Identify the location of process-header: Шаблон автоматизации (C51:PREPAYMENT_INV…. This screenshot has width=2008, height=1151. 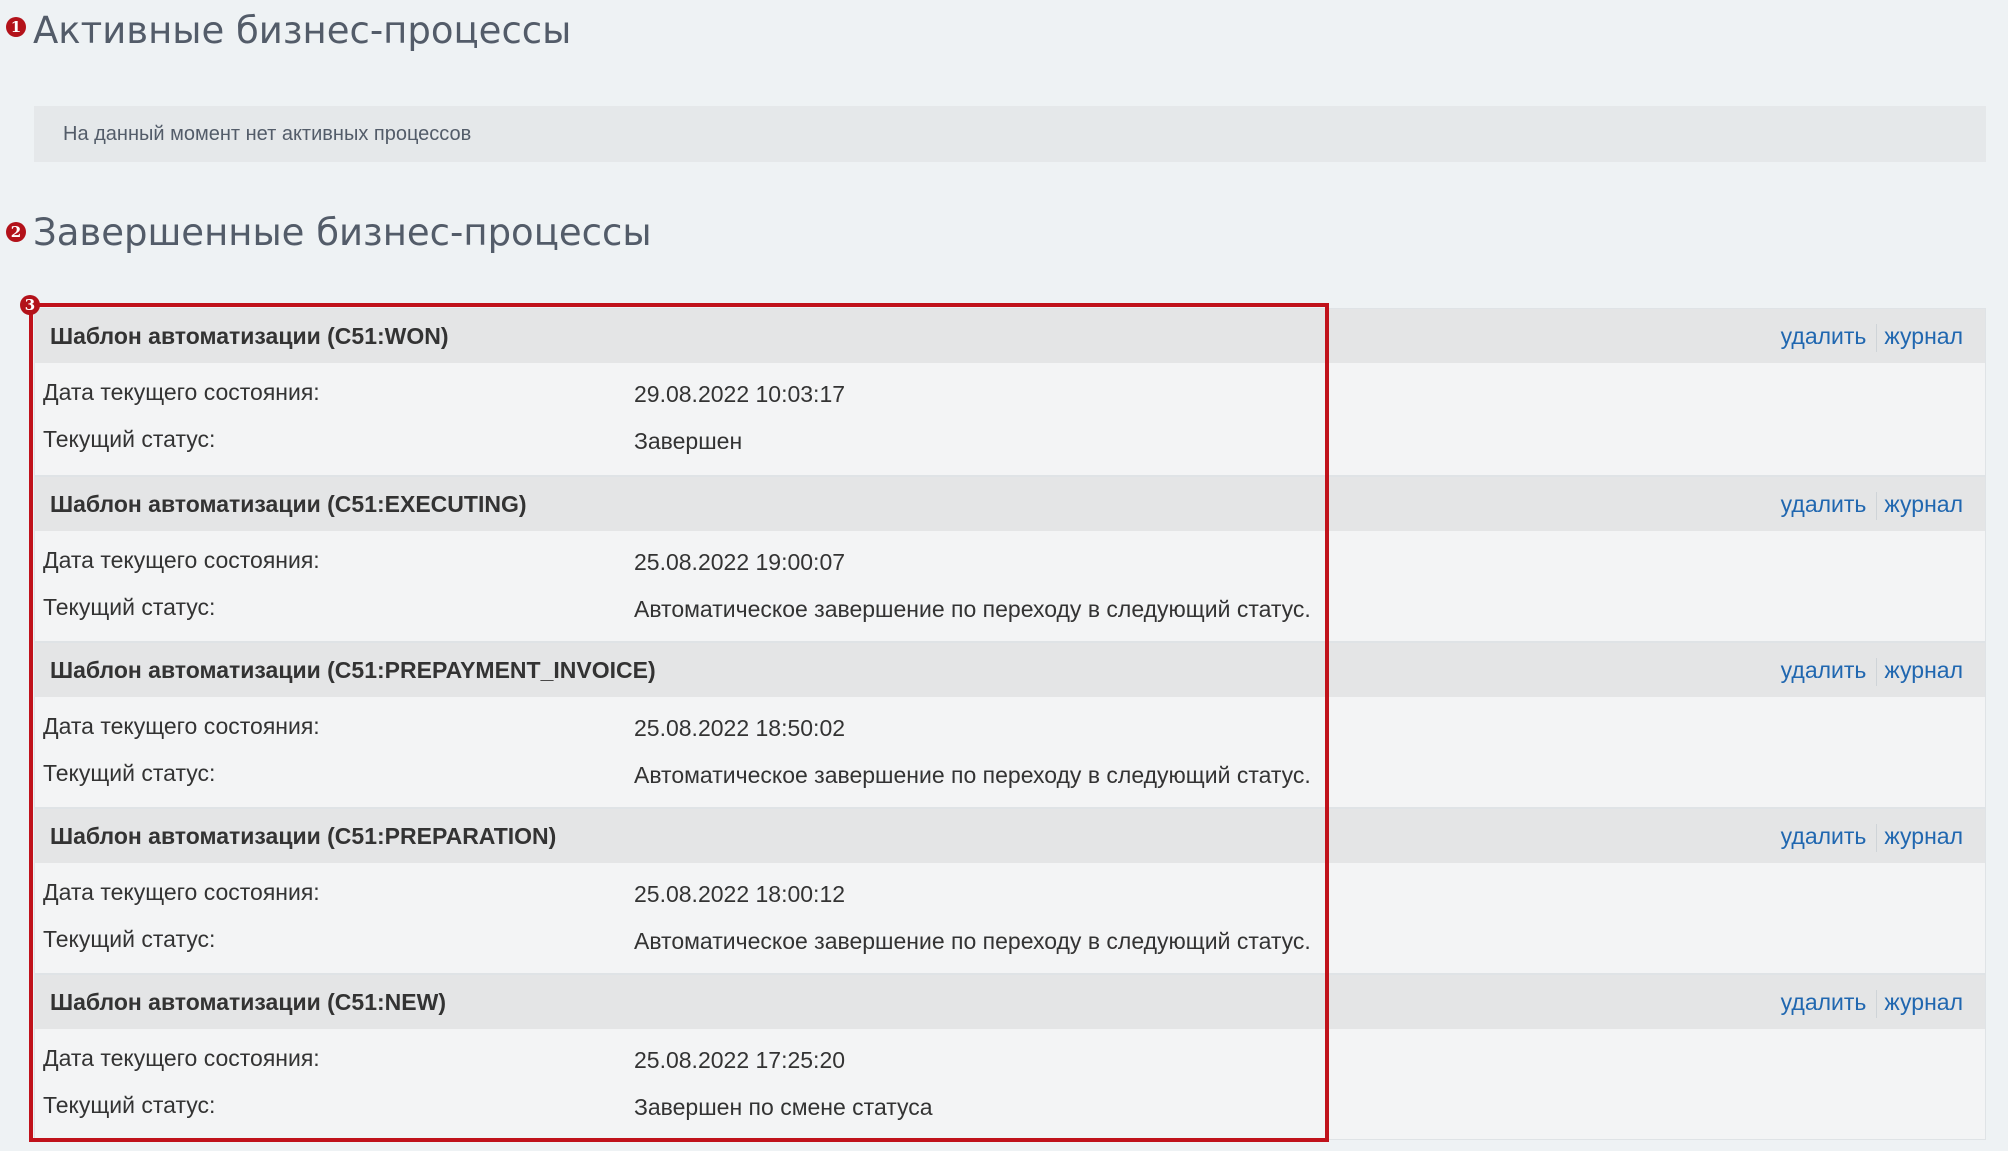
(1010, 670).